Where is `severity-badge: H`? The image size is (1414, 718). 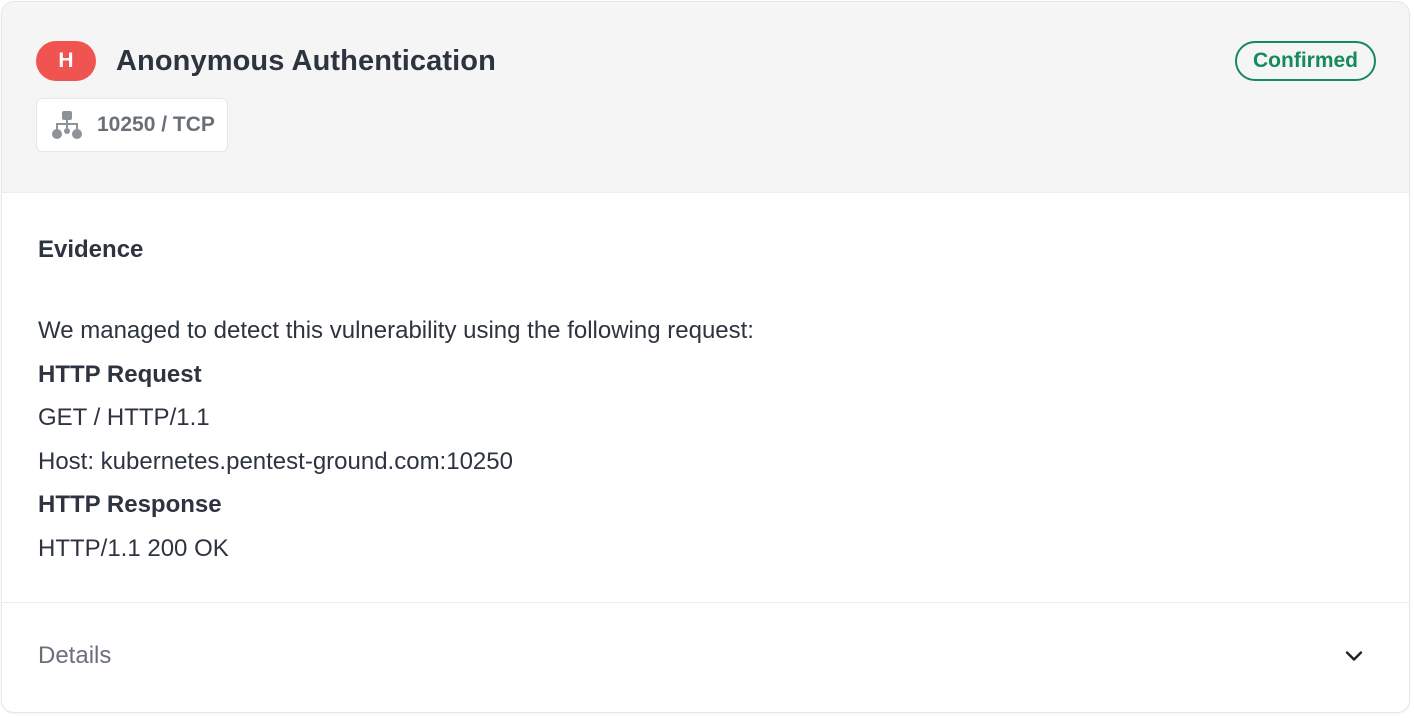 severity-badge: H is located at coordinates (66, 61).